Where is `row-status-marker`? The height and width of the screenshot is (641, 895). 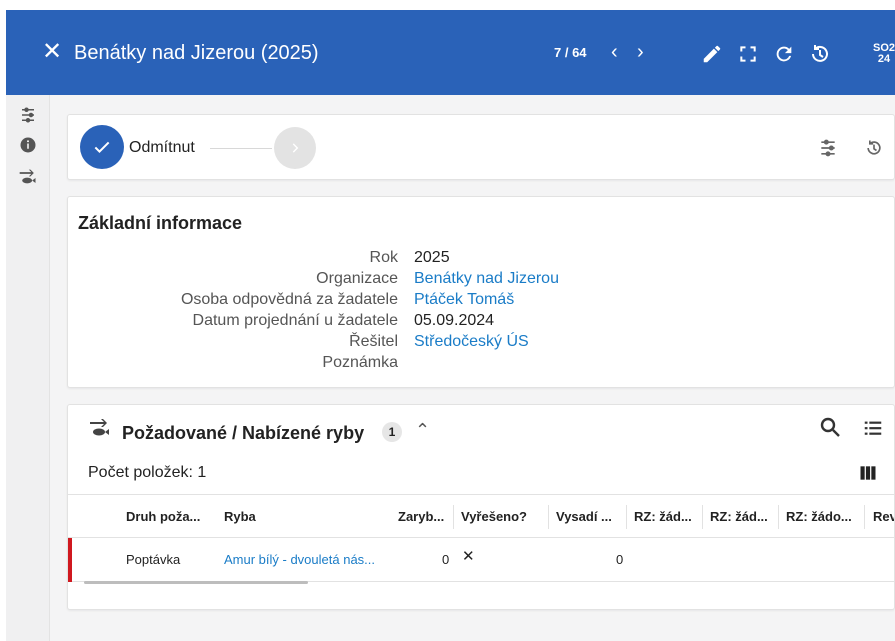
row-status-marker is located at coordinates (70, 560).